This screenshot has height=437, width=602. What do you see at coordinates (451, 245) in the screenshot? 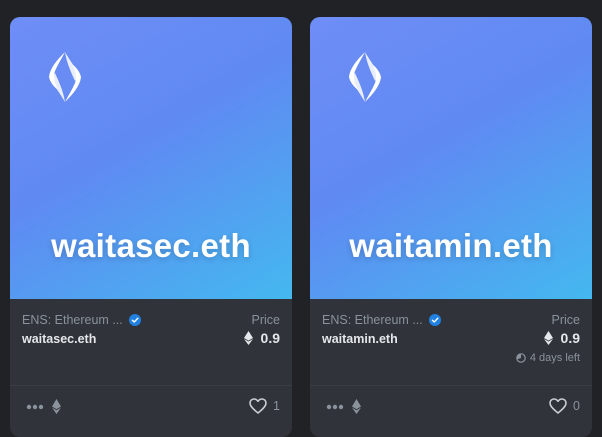
I see `artwork-title: waitamin.eth` at bounding box center [451, 245].